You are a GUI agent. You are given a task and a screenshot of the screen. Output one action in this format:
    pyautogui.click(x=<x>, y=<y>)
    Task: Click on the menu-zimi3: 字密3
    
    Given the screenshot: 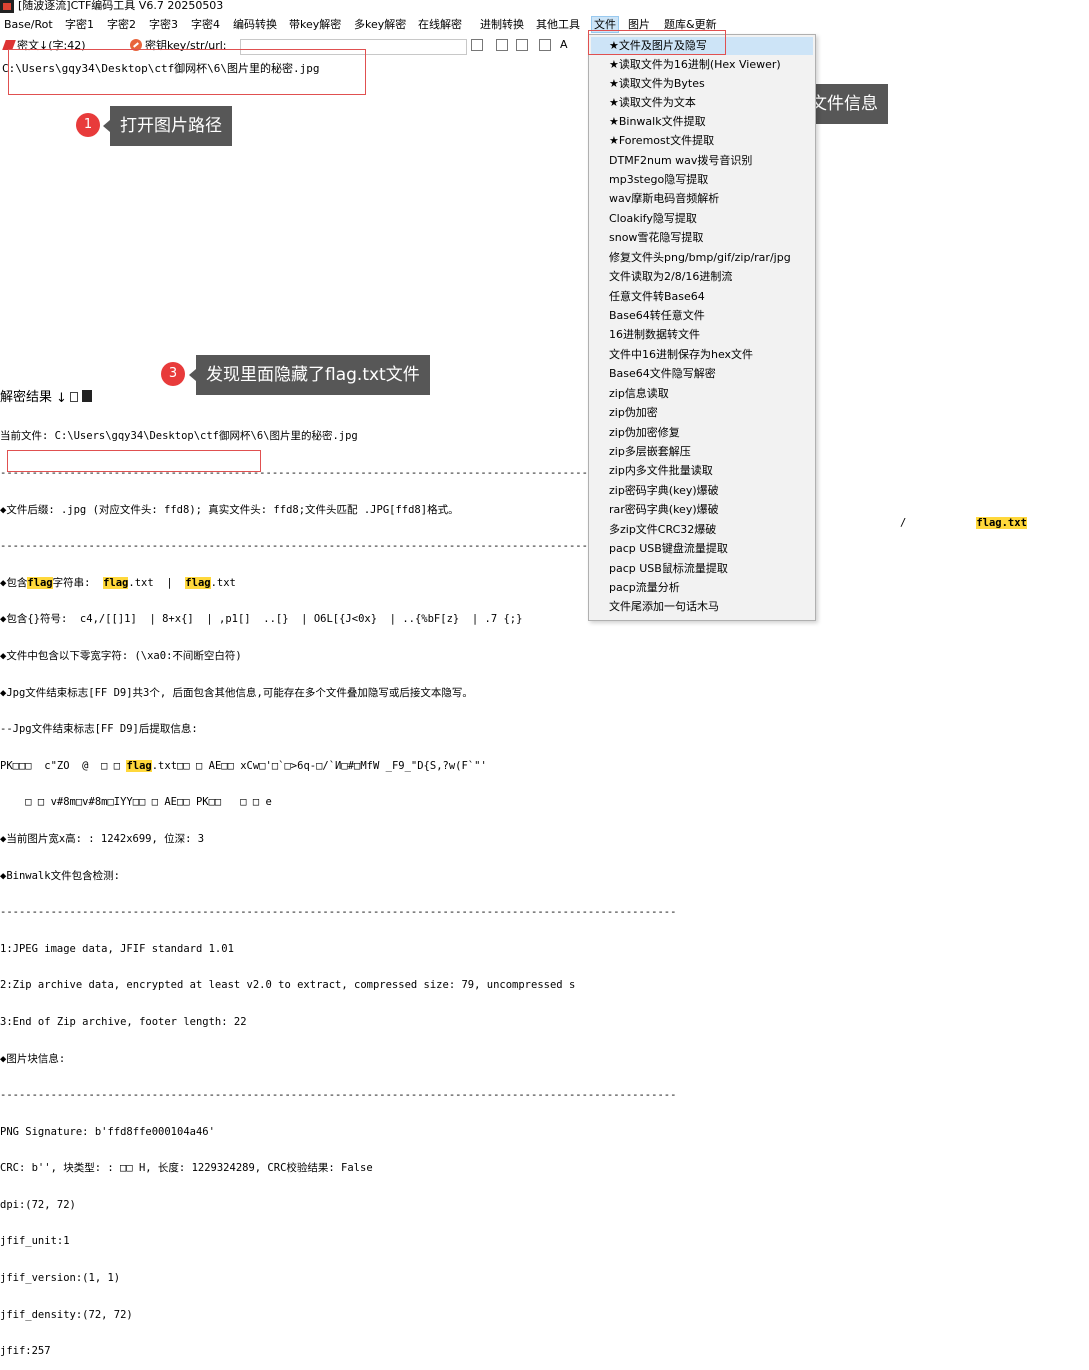 What is the action you would take?
    pyautogui.click(x=163, y=24)
    